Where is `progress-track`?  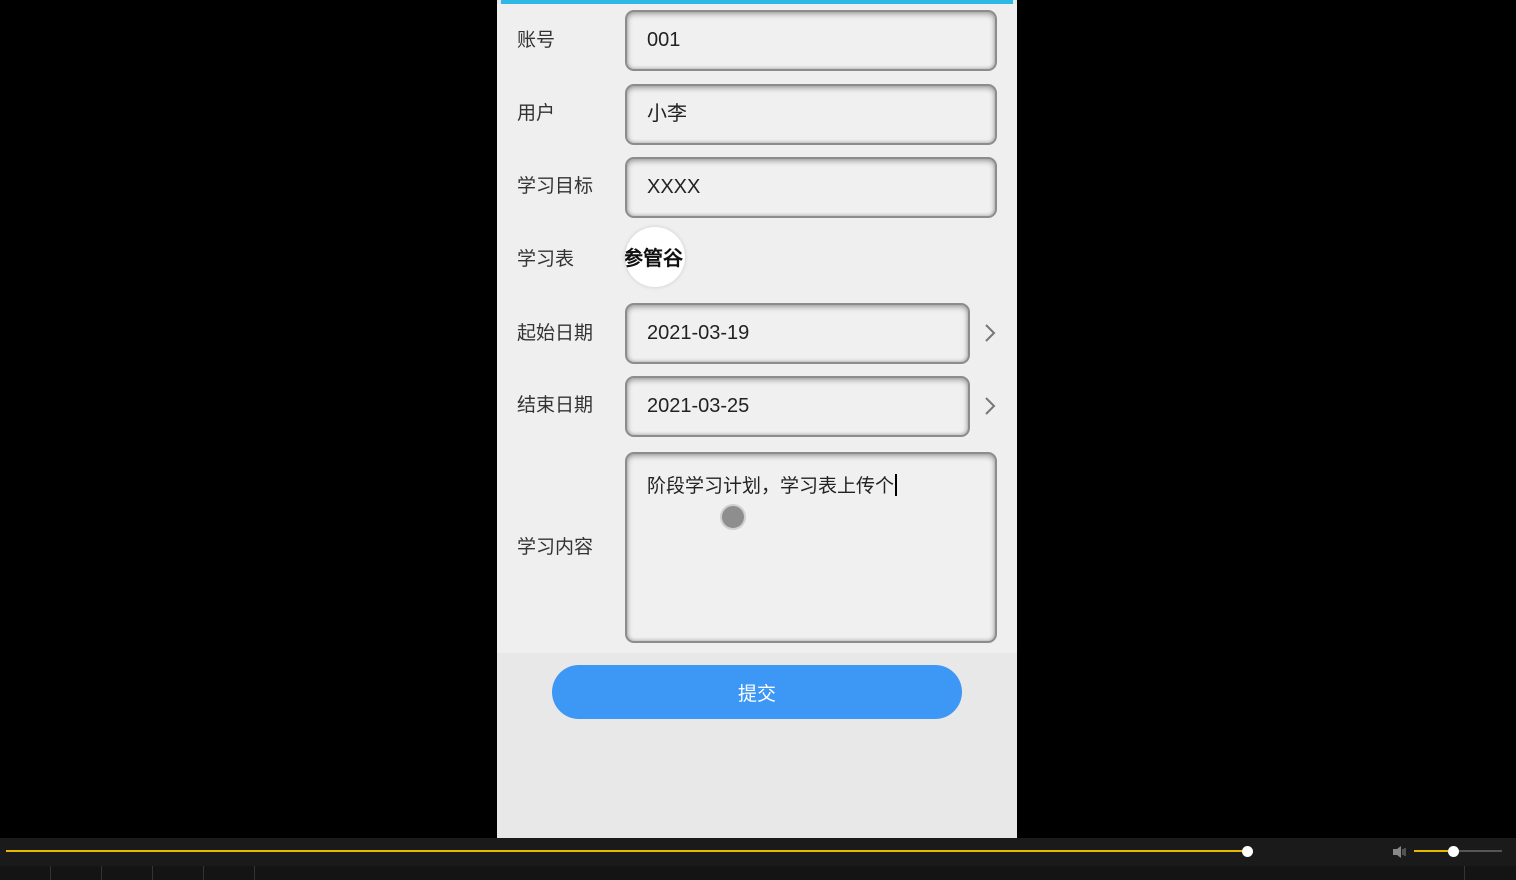
progress-track is located at coordinates (627, 851).